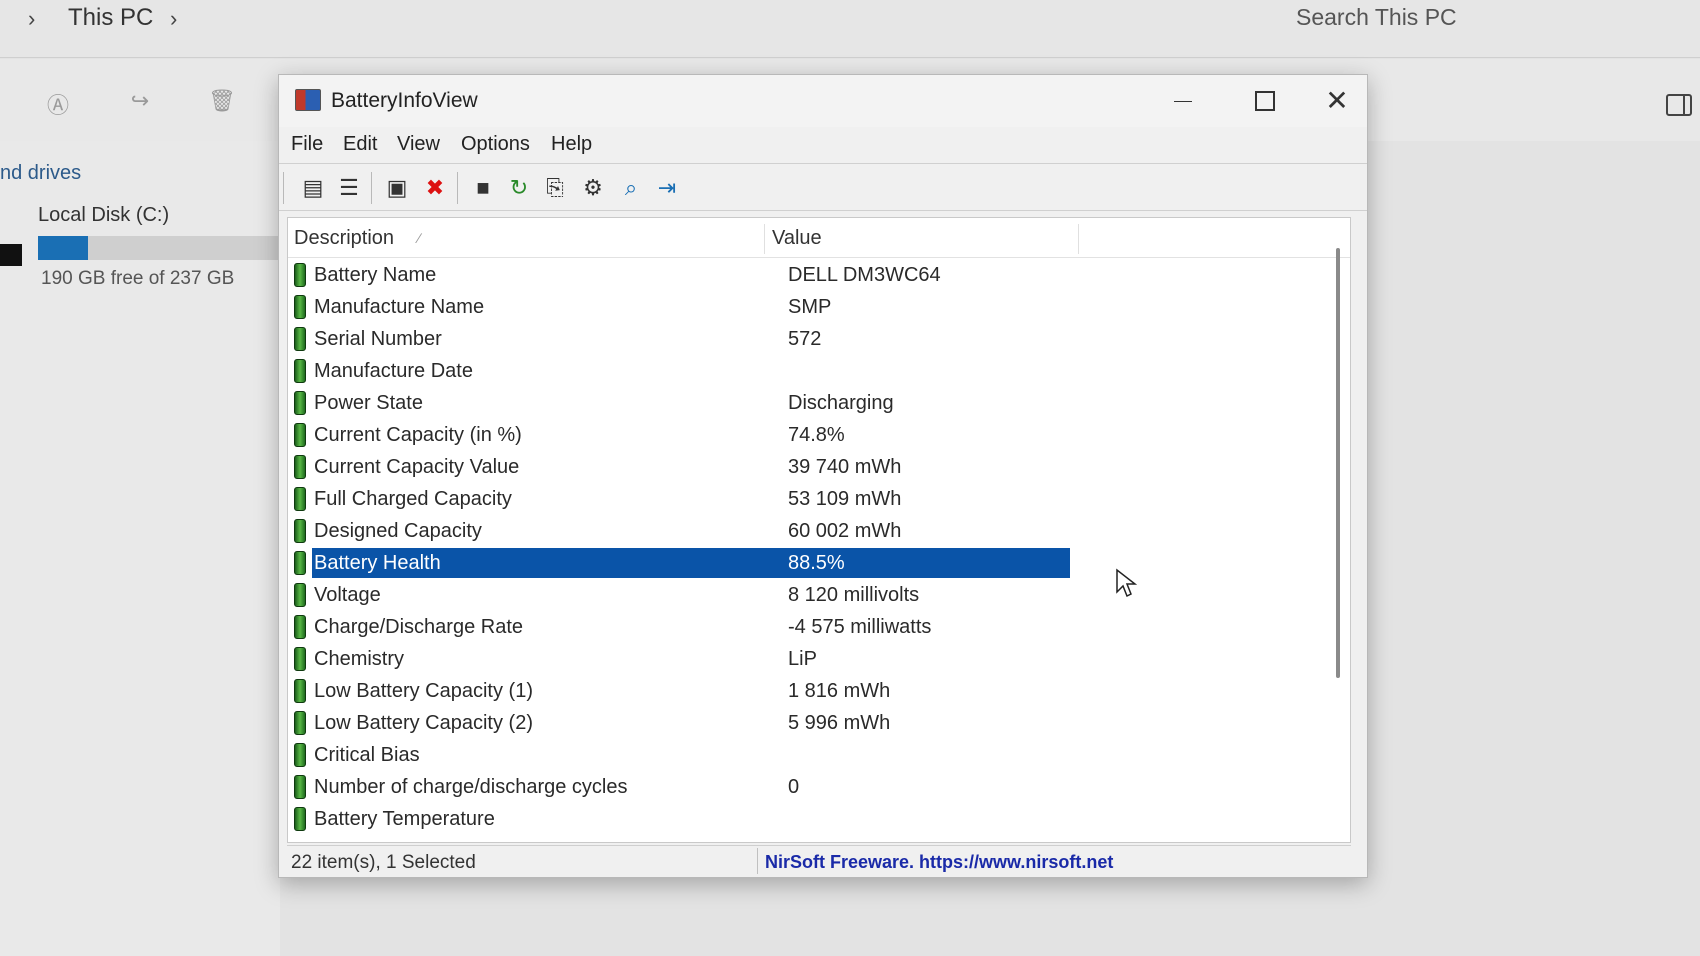  I want to click on refresh-icon: ↻, so click(519, 188).